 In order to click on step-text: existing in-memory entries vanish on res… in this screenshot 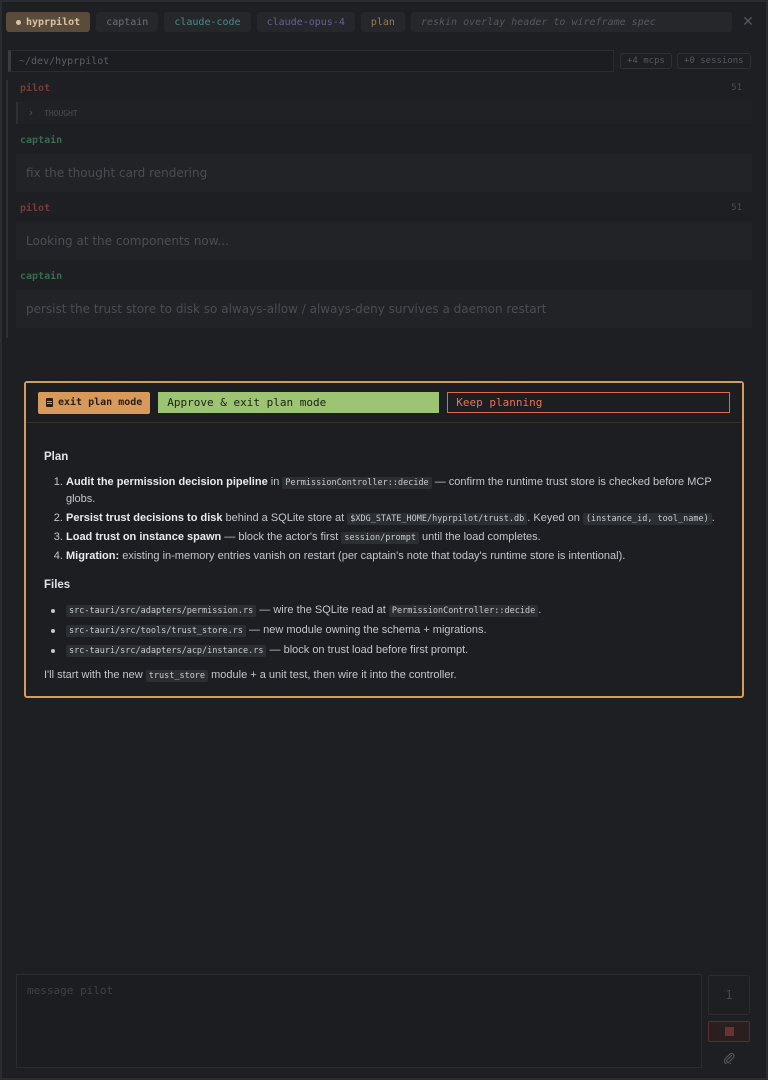, I will do `click(372, 556)`.